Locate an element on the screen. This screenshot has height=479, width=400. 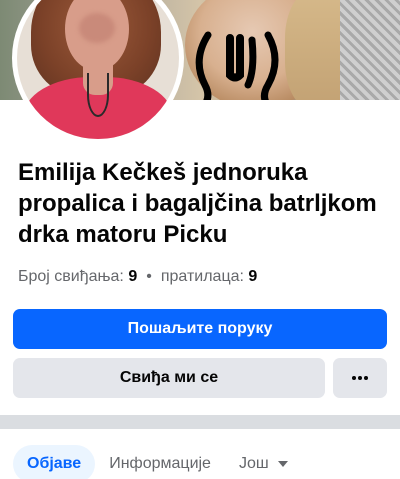
tab-more: Још is located at coordinates (264, 462).